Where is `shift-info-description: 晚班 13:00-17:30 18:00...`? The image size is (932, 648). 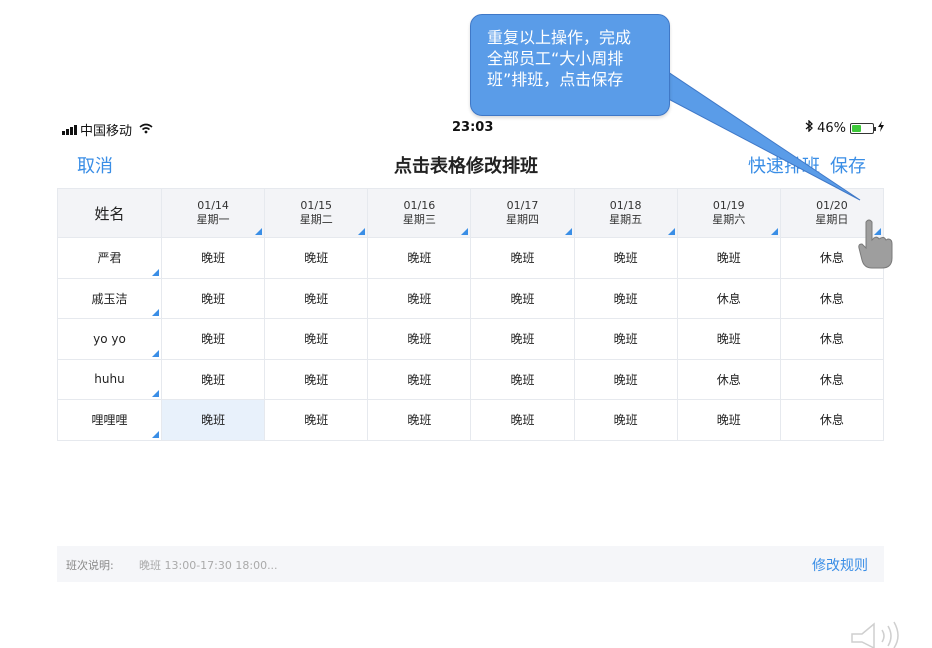 shift-info-description: 晚班 13:00-17:30 18:00... is located at coordinates (208, 565).